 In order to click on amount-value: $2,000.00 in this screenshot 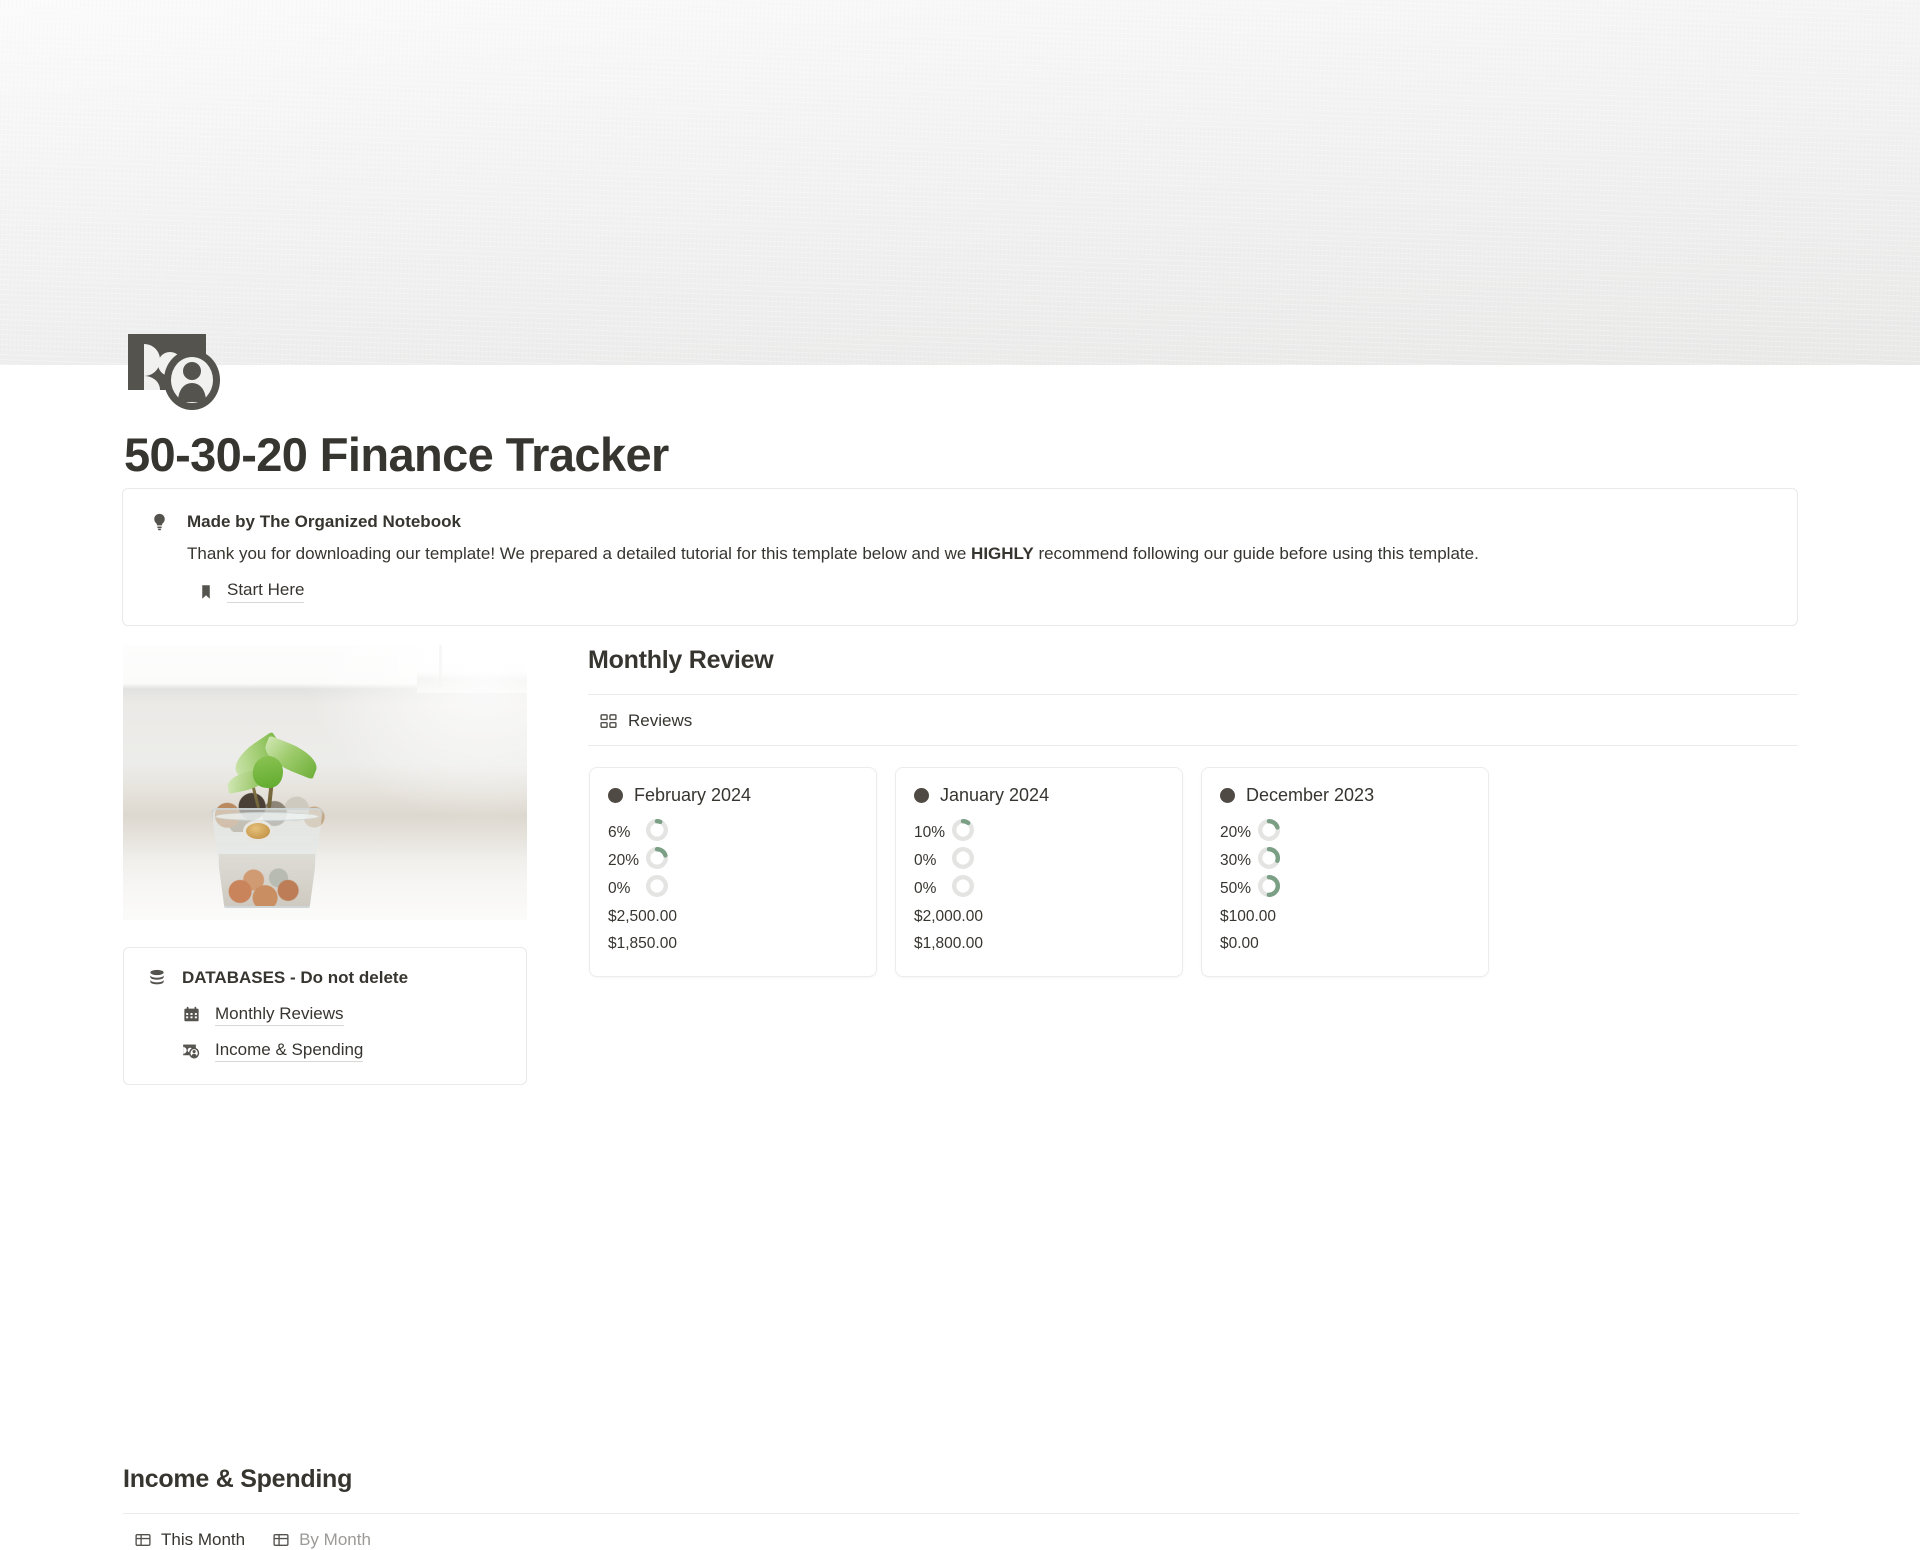, I will do `click(948, 916)`.